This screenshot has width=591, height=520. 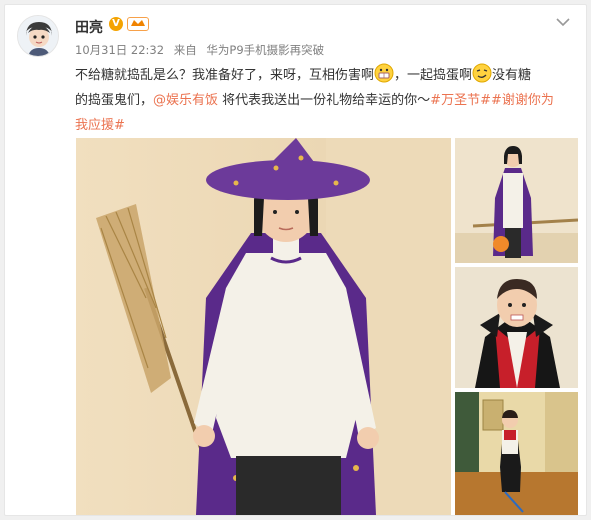 What do you see at coordinates (202, 50) in the screenshot?
I see `post-meta: 10月31日 22:32 来自 华为P9手机摄影再突破` at bounding box center [202, 50].